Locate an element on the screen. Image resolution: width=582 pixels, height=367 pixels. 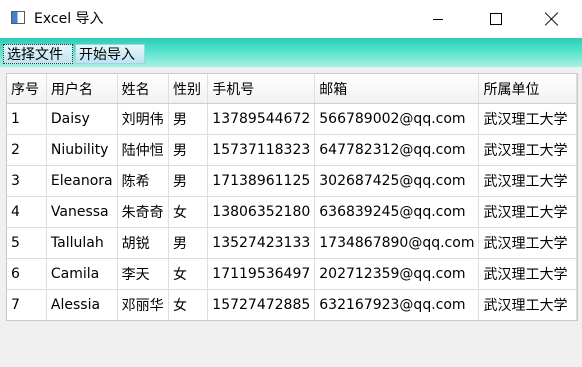
cell-username: Daisy is located at coordinates (82, 119).